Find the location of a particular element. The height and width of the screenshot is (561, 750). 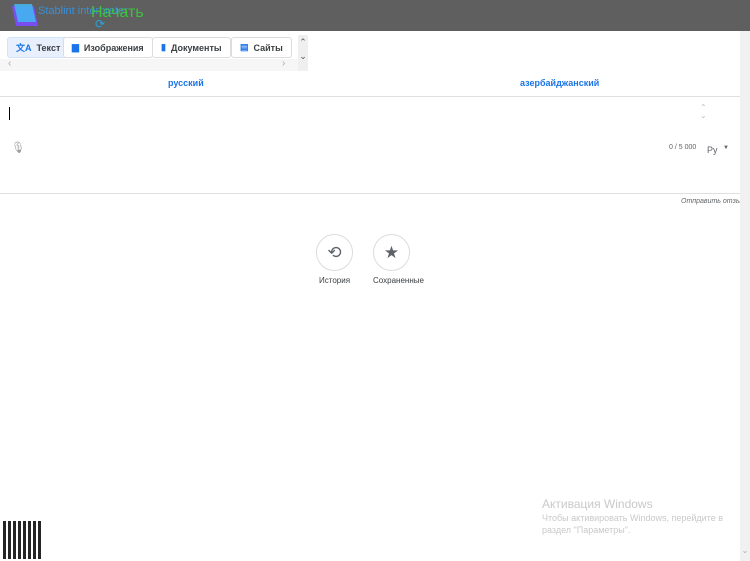

image-icon: ▆ is located at coordinates (75, 47).